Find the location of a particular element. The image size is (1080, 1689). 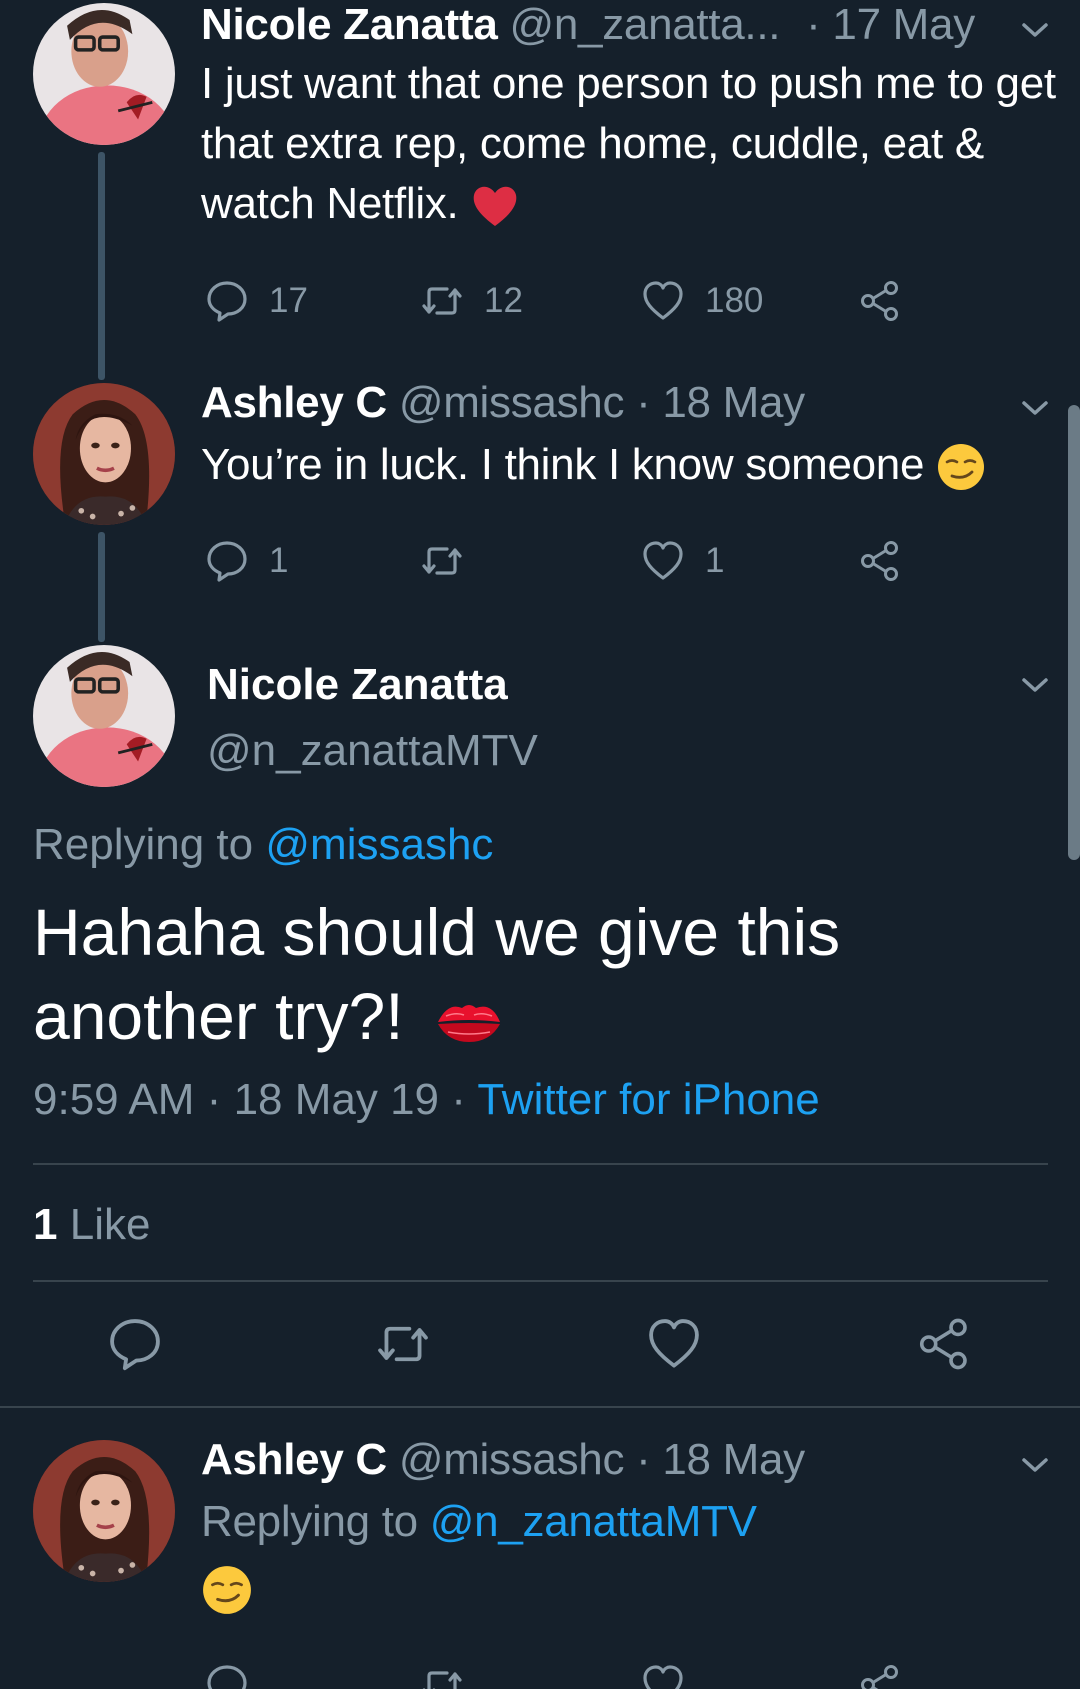

main-time: 9:59 AM is located at coordinates (114, 1099).